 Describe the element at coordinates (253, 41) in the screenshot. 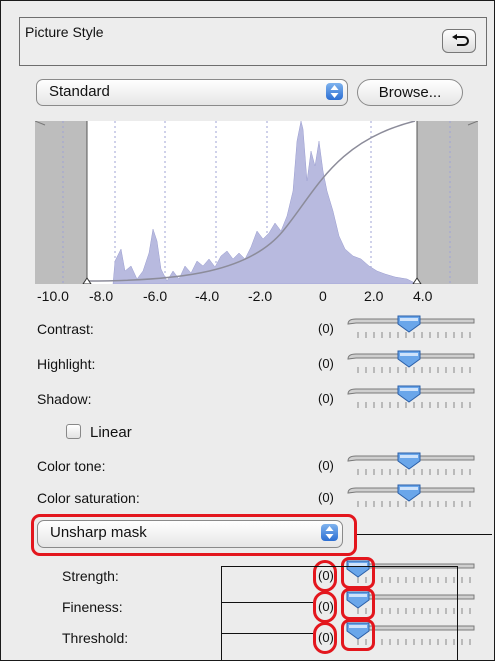

I see `panel-header: Picture Style` at that location.